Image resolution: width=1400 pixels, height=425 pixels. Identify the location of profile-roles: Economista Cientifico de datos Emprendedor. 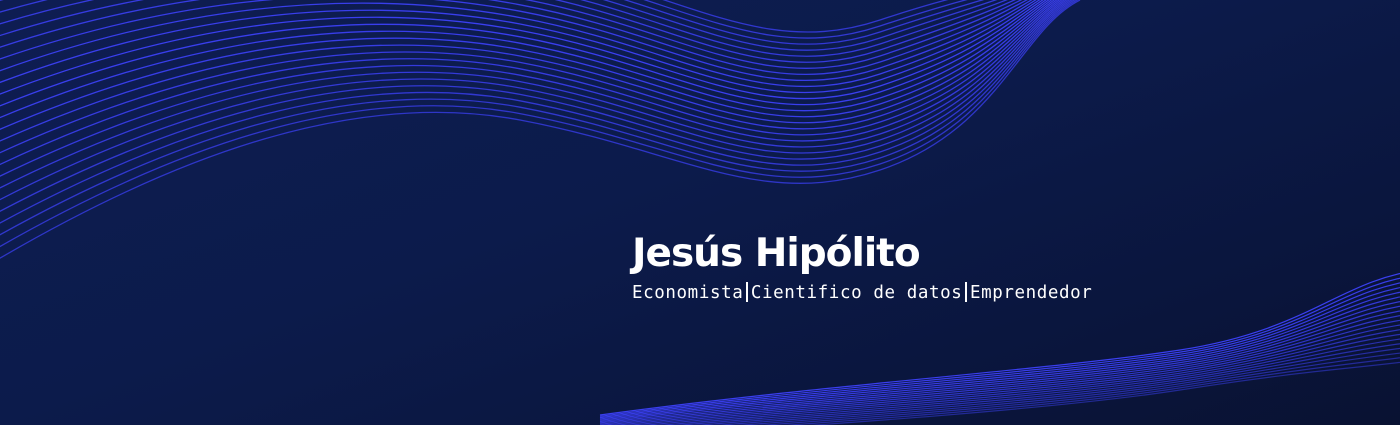
(862, 292).